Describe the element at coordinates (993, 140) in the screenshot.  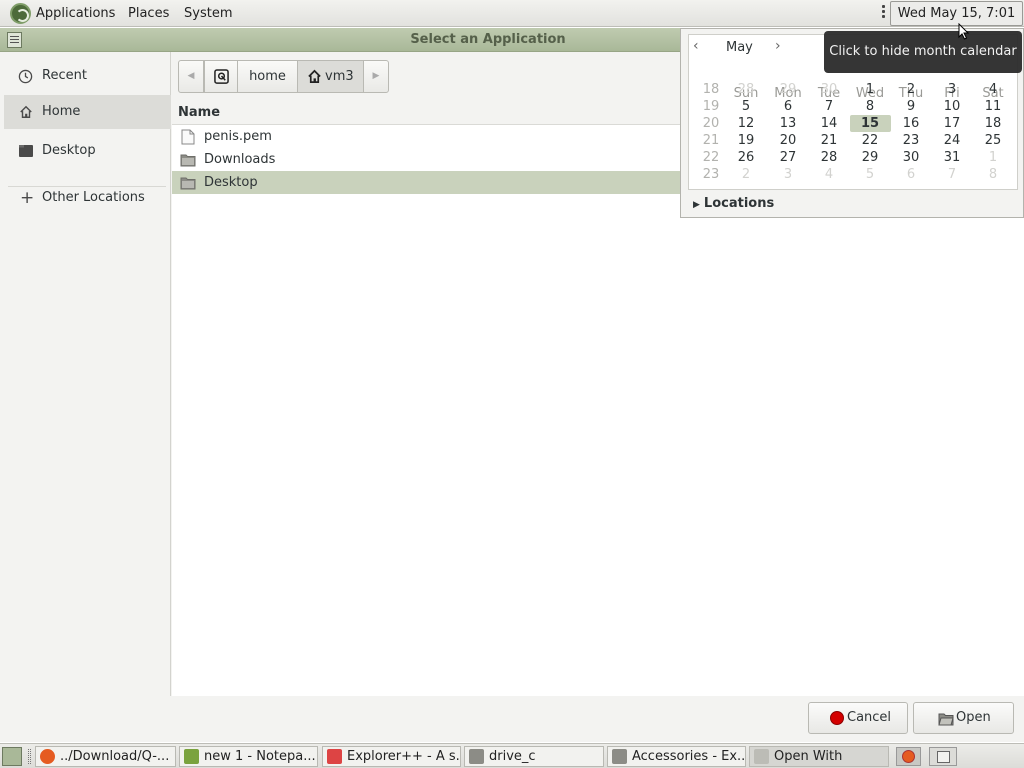
I see `calendar-day: 25` at that location.